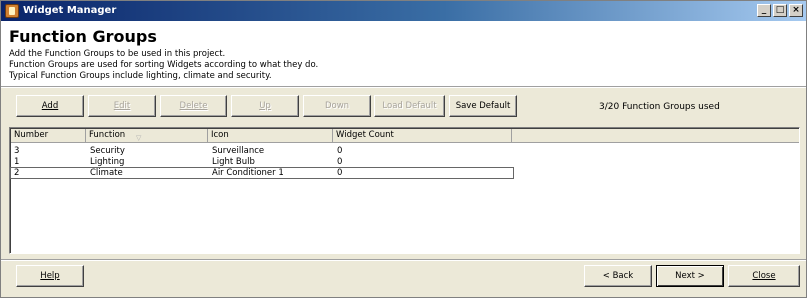 The width and height of the screenshot is (807, 298). What do you see at coordinates (17, 151) in the screenshot?
I see `cell-number: 3` at bounding box center [17, 151].